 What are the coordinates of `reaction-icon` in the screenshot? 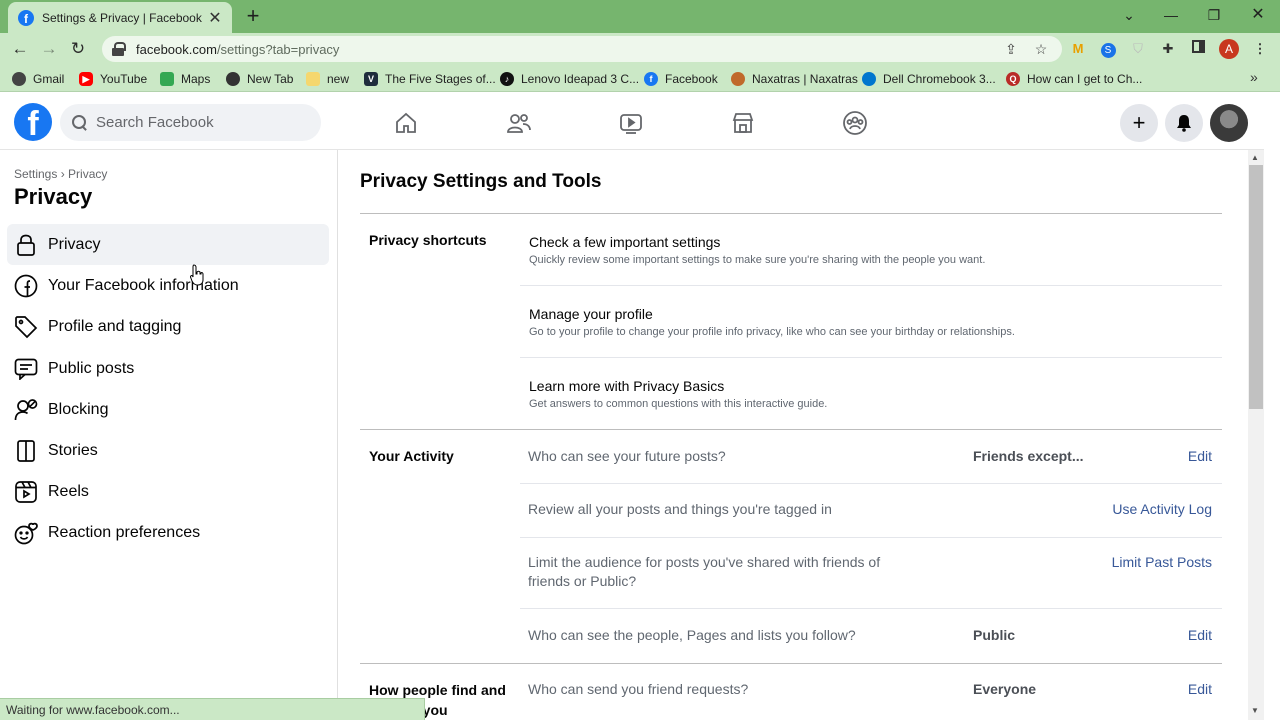 It's located at (26, 533).